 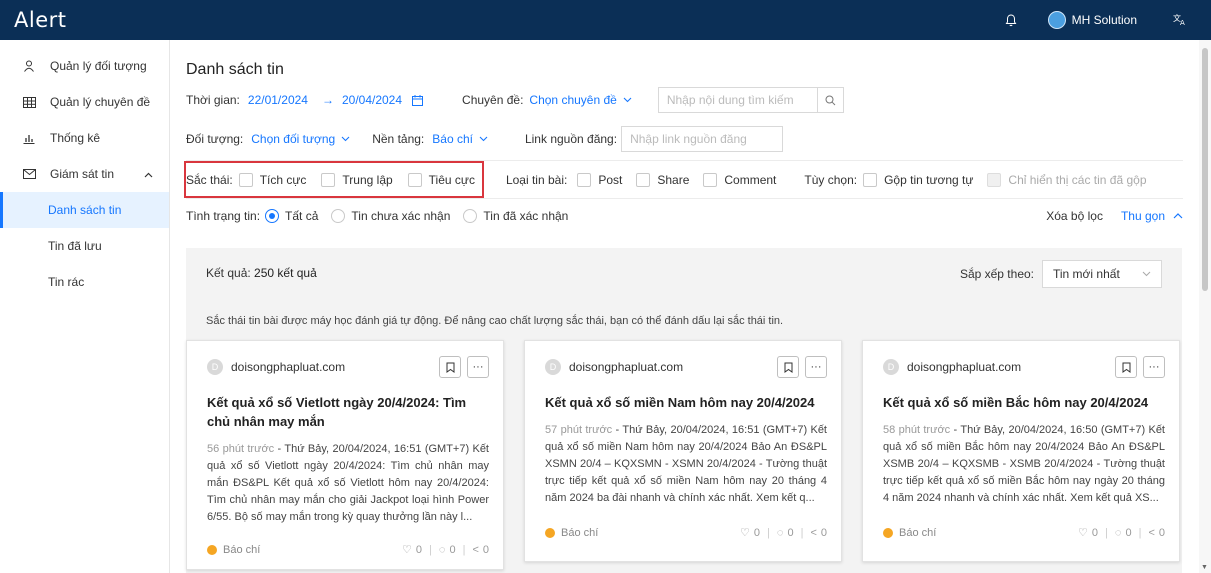 What do you see at coordinates (213, 100) in the screenshot?
I see `time-label: Thời gian:` at bounding box center [213, 100].